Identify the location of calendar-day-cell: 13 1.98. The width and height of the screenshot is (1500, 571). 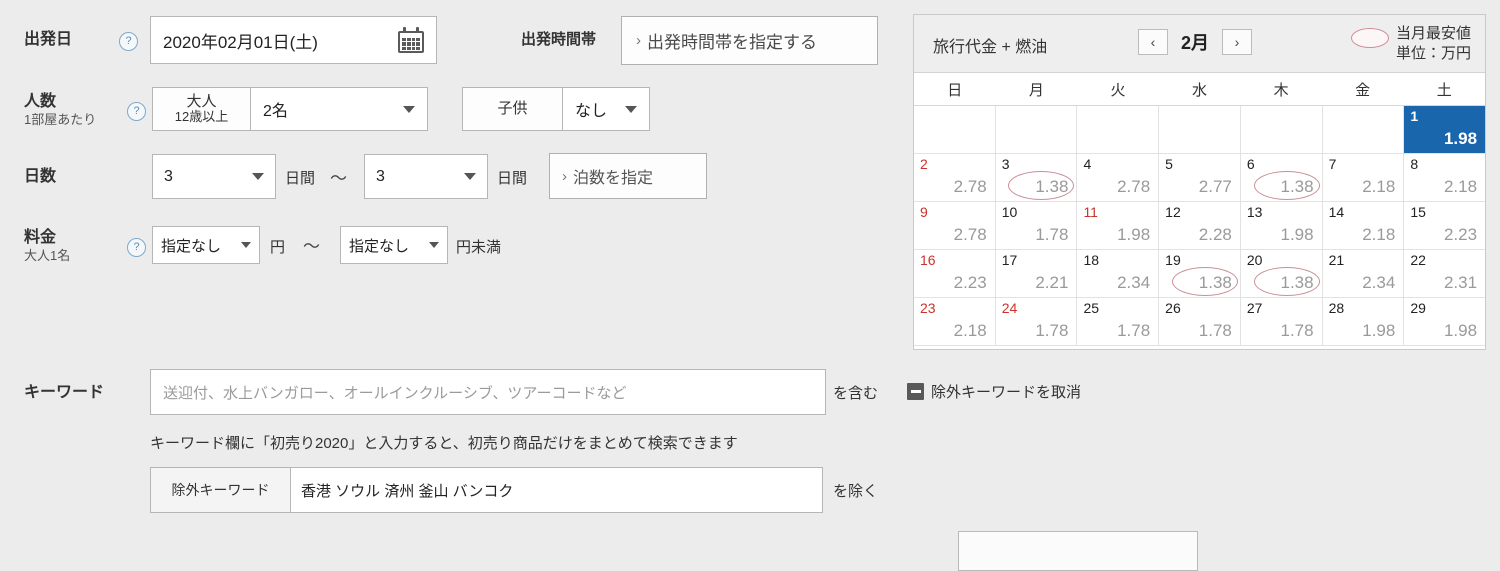
(1281, 226).